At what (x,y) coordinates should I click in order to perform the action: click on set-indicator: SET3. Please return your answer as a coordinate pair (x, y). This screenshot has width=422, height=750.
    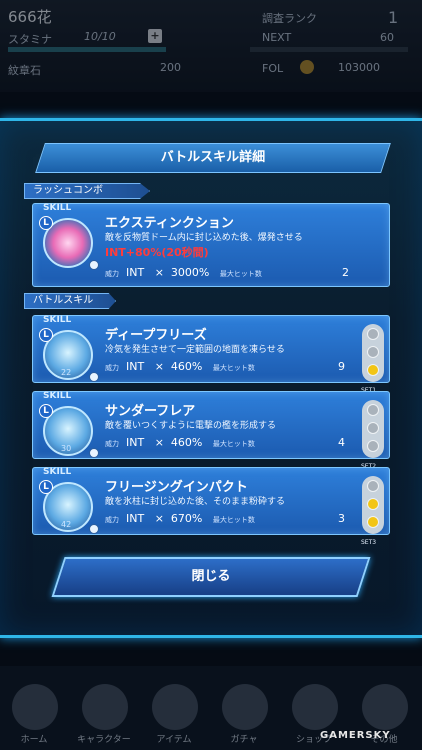
    Looking at the image, I should click on (372, 511).